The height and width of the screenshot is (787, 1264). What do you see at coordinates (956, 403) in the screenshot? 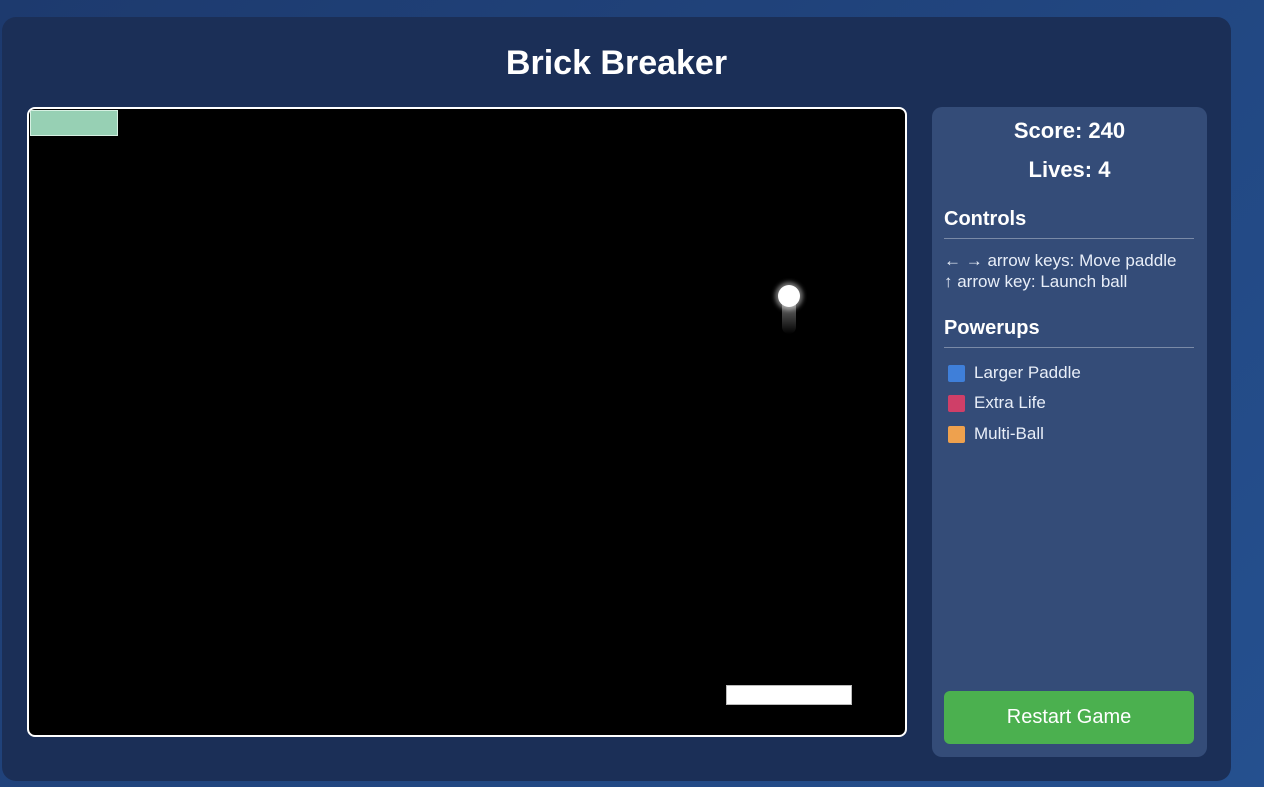
I see `extra-life-swatch-icon` at bounding box center [956, 403].